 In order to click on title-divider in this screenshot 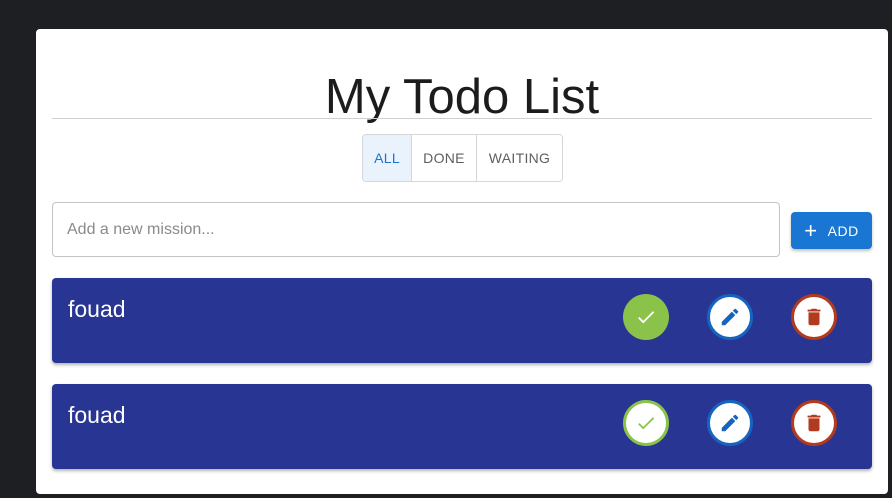, I will do `click(462, 118)`.